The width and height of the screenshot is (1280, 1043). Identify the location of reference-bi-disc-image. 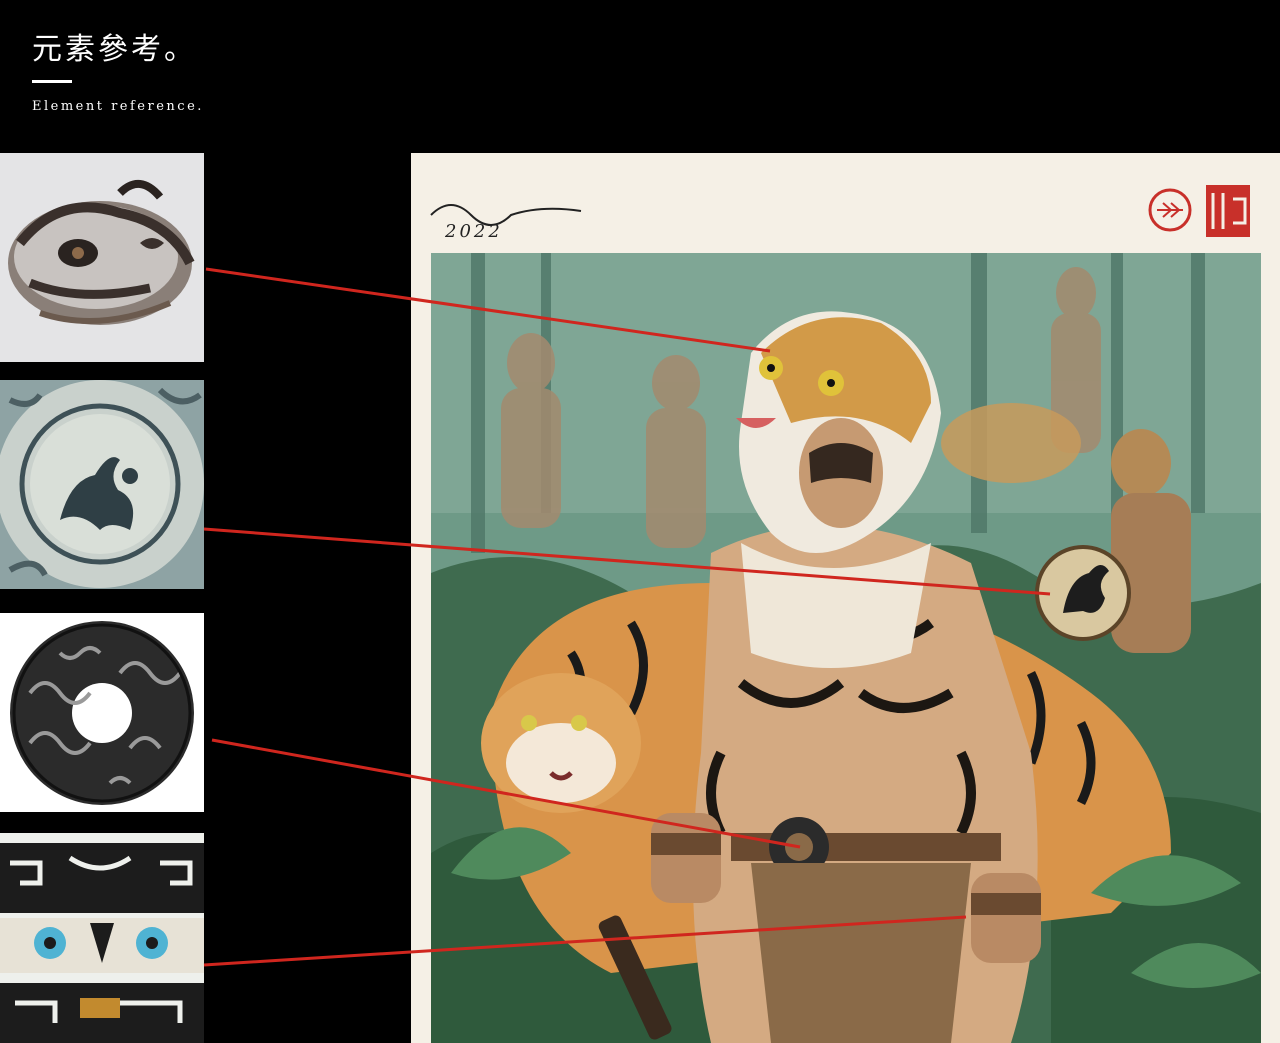
(102, 712).